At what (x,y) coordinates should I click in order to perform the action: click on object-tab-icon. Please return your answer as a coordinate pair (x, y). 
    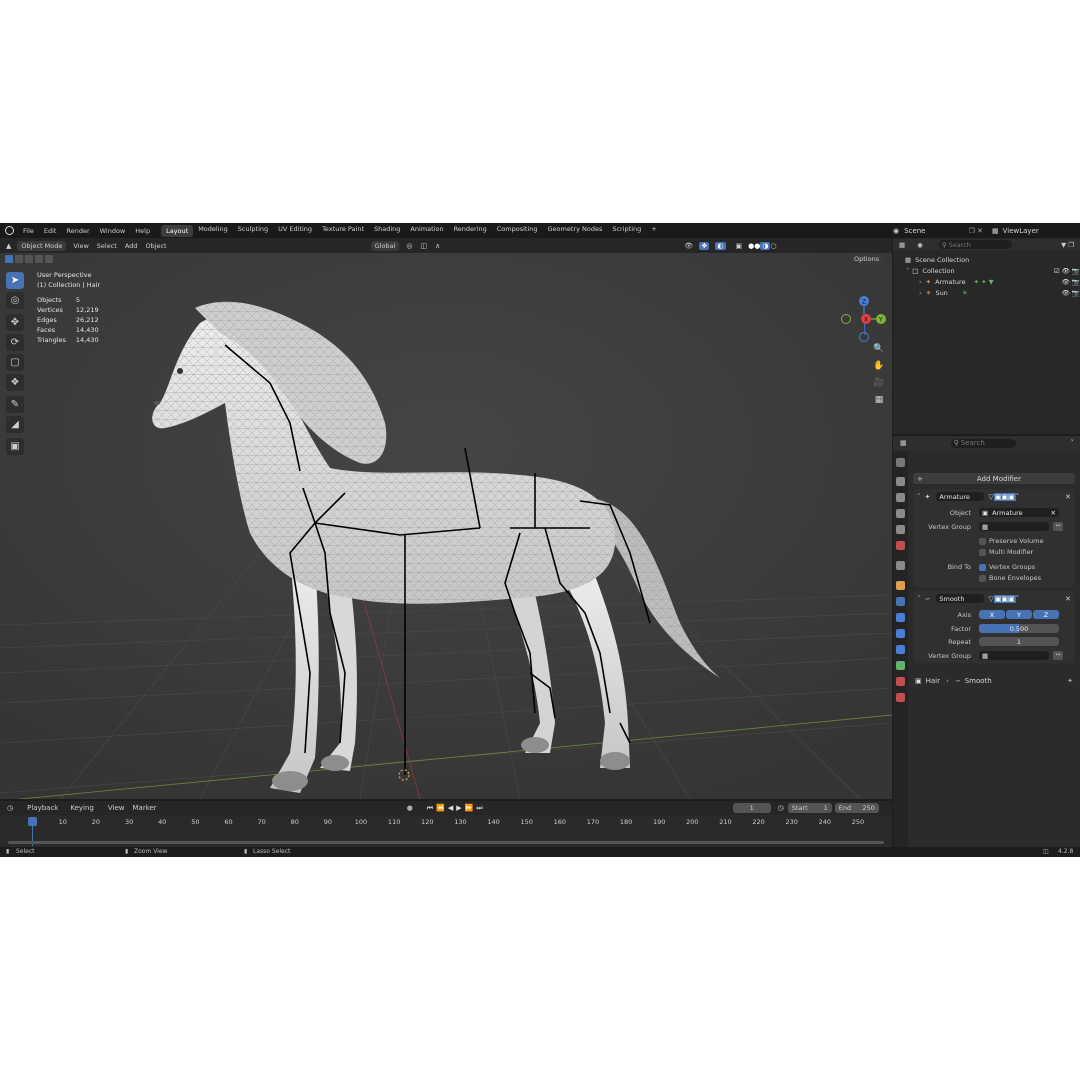
    Looking at the image, I should click on (900, 585).